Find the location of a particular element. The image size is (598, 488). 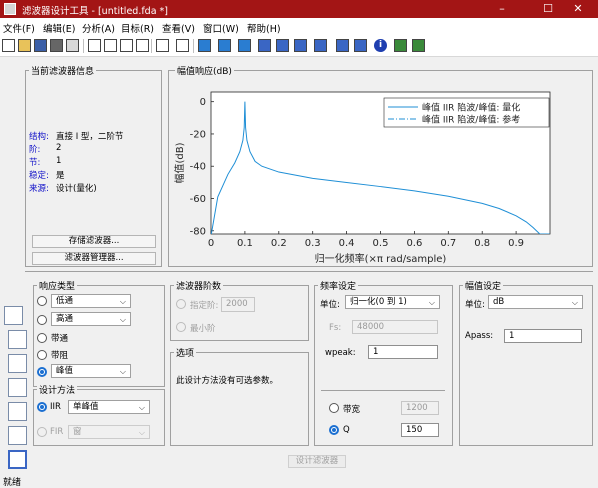

lowpass-select: 低通 ⌵ is located at coordinates (91, 301).